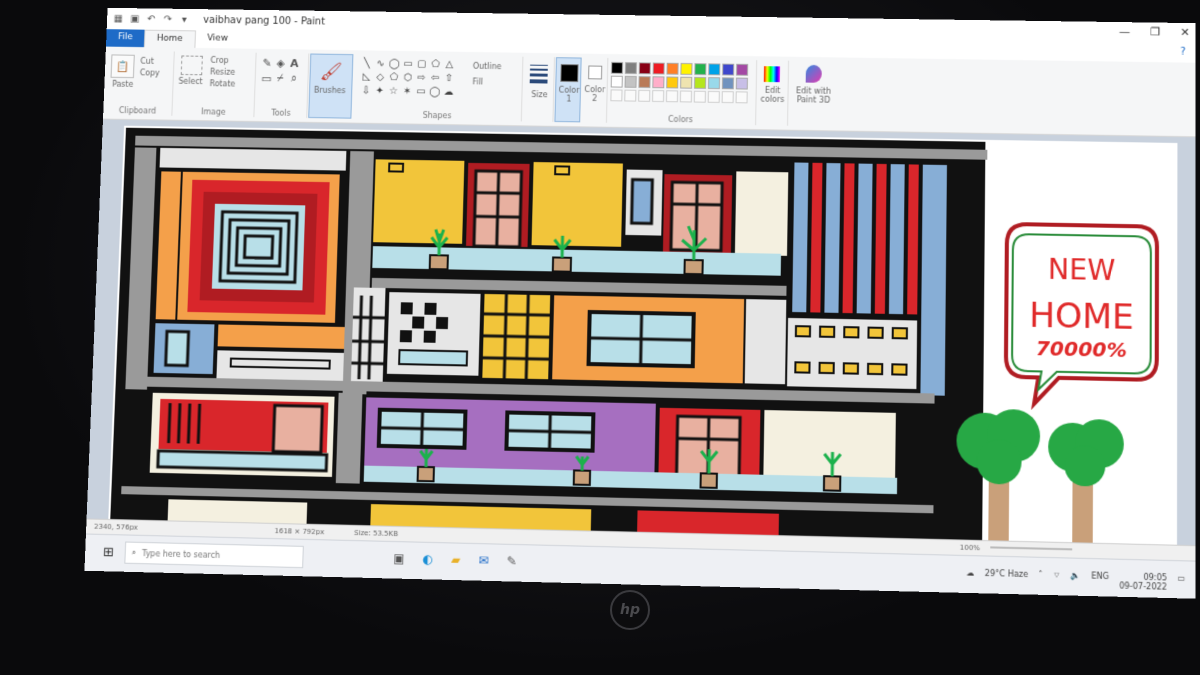 The height and width of the screenshot is (675, 1200). What do you see at coordinates (1143, 582) in the screenshot?
I see `clock: 09:05 09-07-2022` at bounding box center [1143, 582].